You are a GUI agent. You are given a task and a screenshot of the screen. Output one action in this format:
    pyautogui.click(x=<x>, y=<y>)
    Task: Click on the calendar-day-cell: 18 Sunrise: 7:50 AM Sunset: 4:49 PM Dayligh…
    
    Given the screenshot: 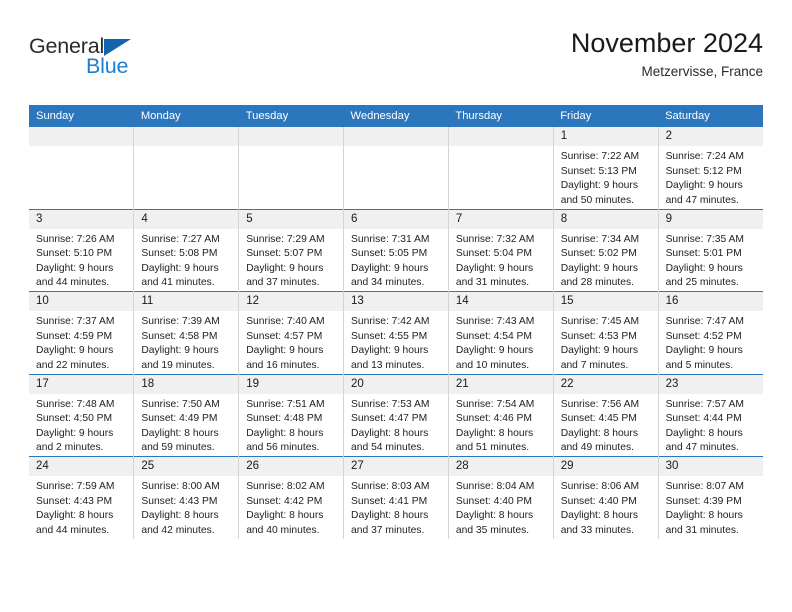 What is the action you would take?
    pyautogui.click(x=186, y=415)
    